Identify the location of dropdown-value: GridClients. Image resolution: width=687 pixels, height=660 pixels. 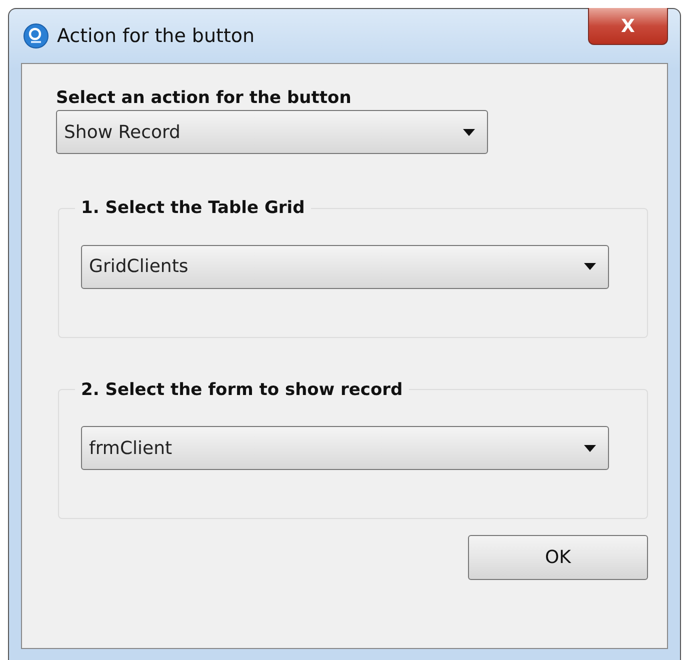
(138, 267).